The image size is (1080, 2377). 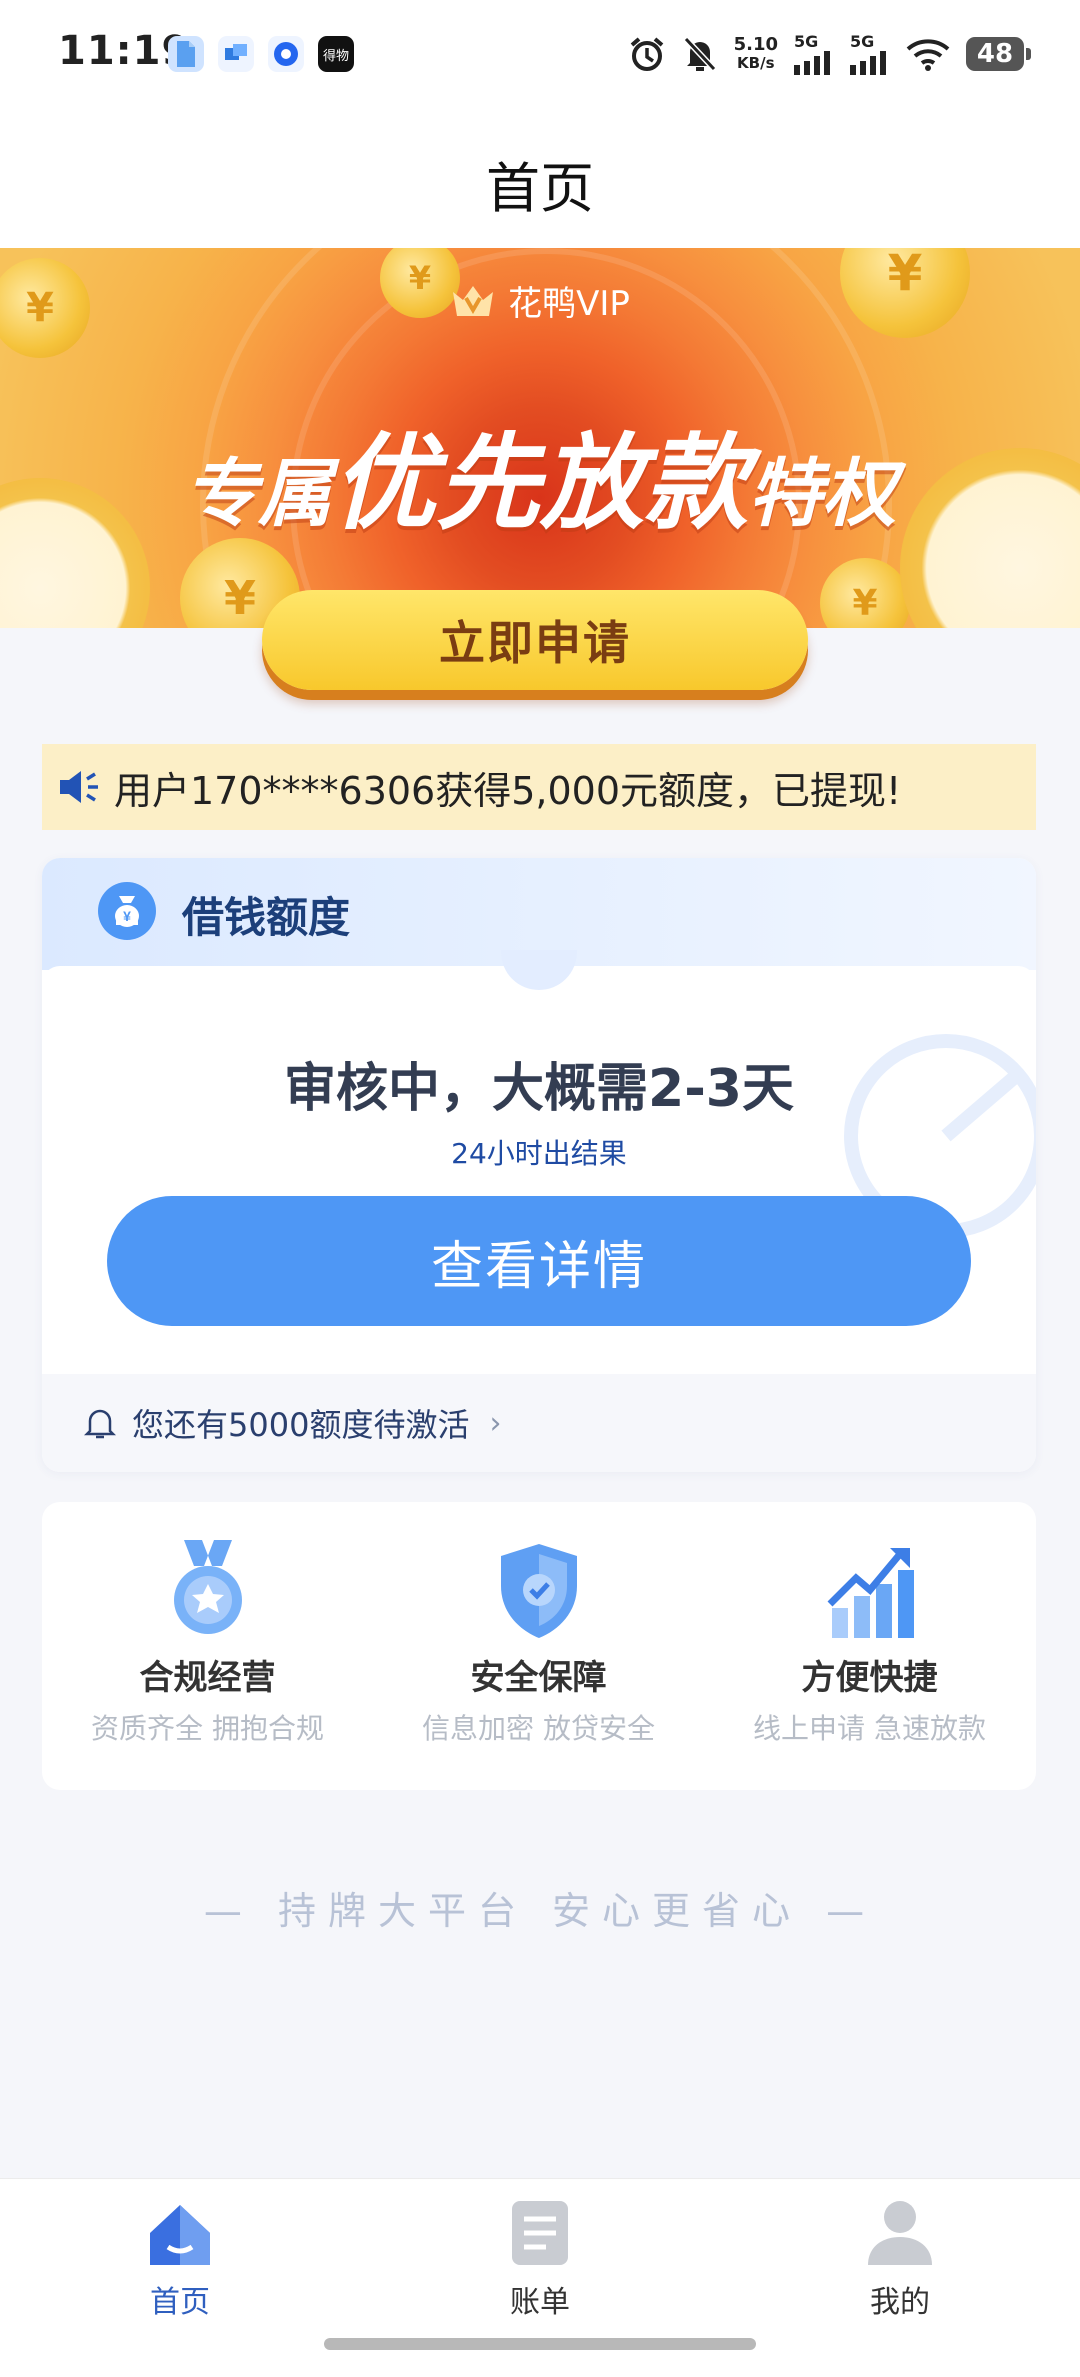 What do you see at coordinates (257, 494) in the screenshot?
I see `slogan-prefix: 专属` at bounding box center [257, 494].